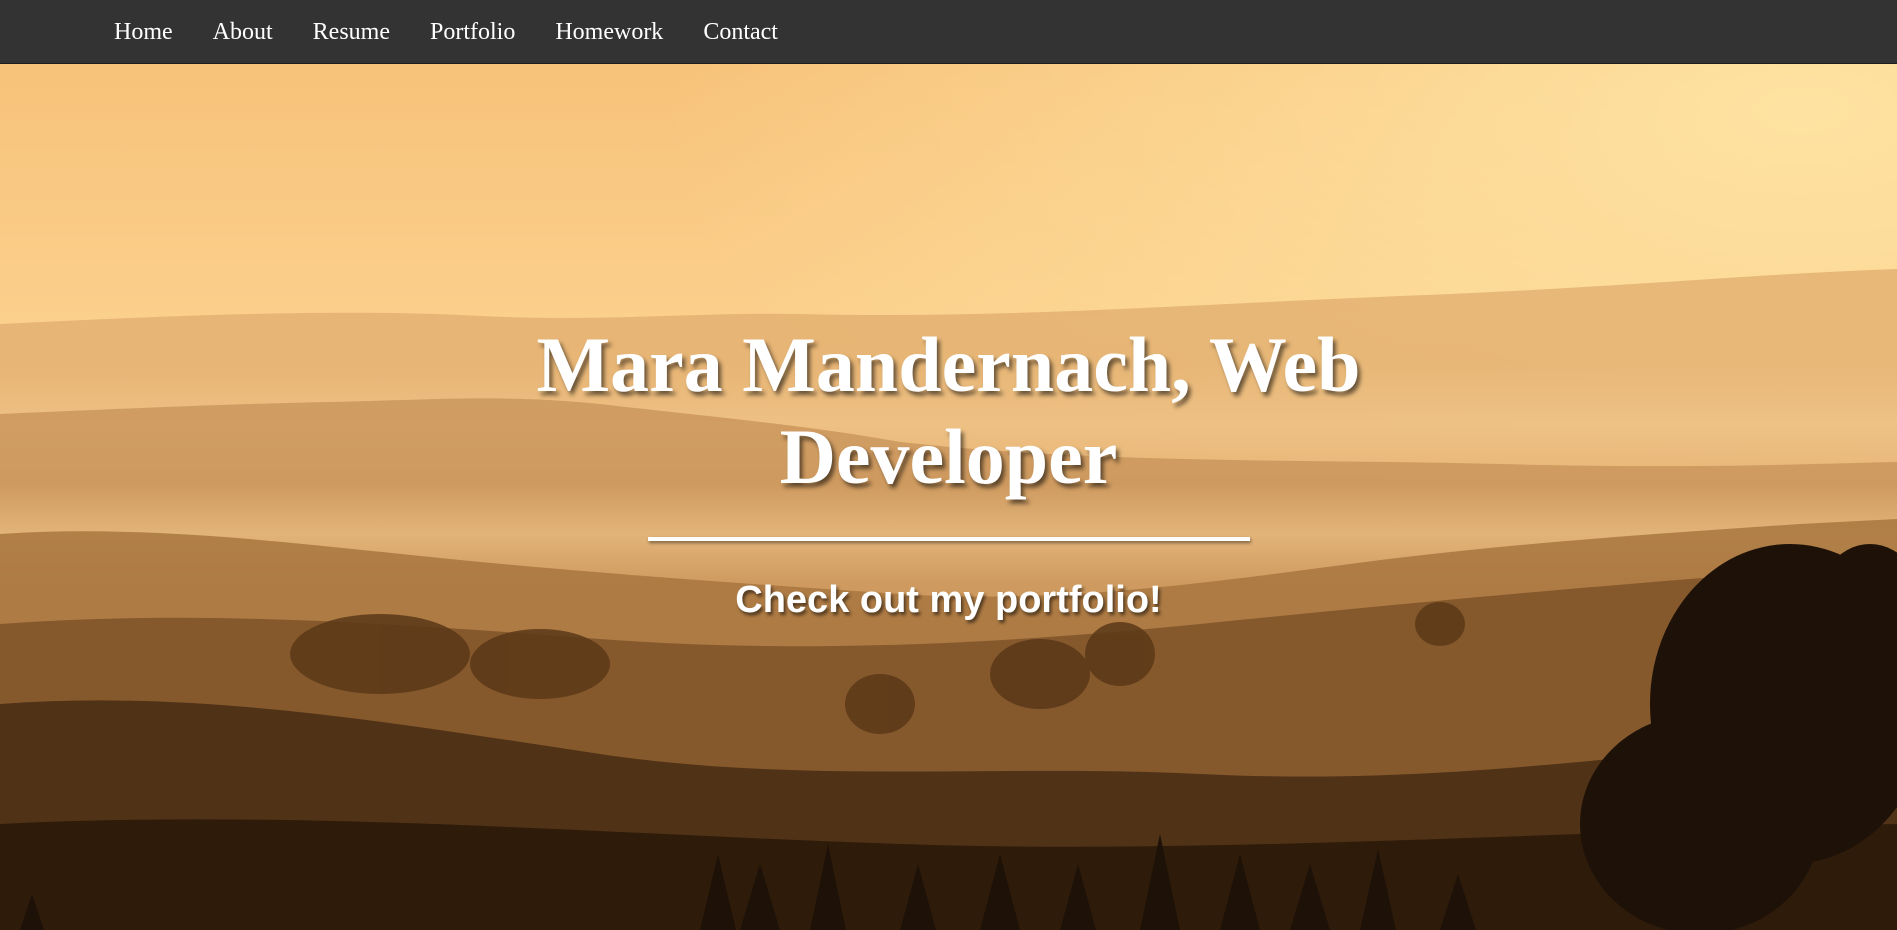  What do you see at coordinates (143, 32) in the screenshot?
I see `nav-link-home: Home` at bounding box center [143, 32].